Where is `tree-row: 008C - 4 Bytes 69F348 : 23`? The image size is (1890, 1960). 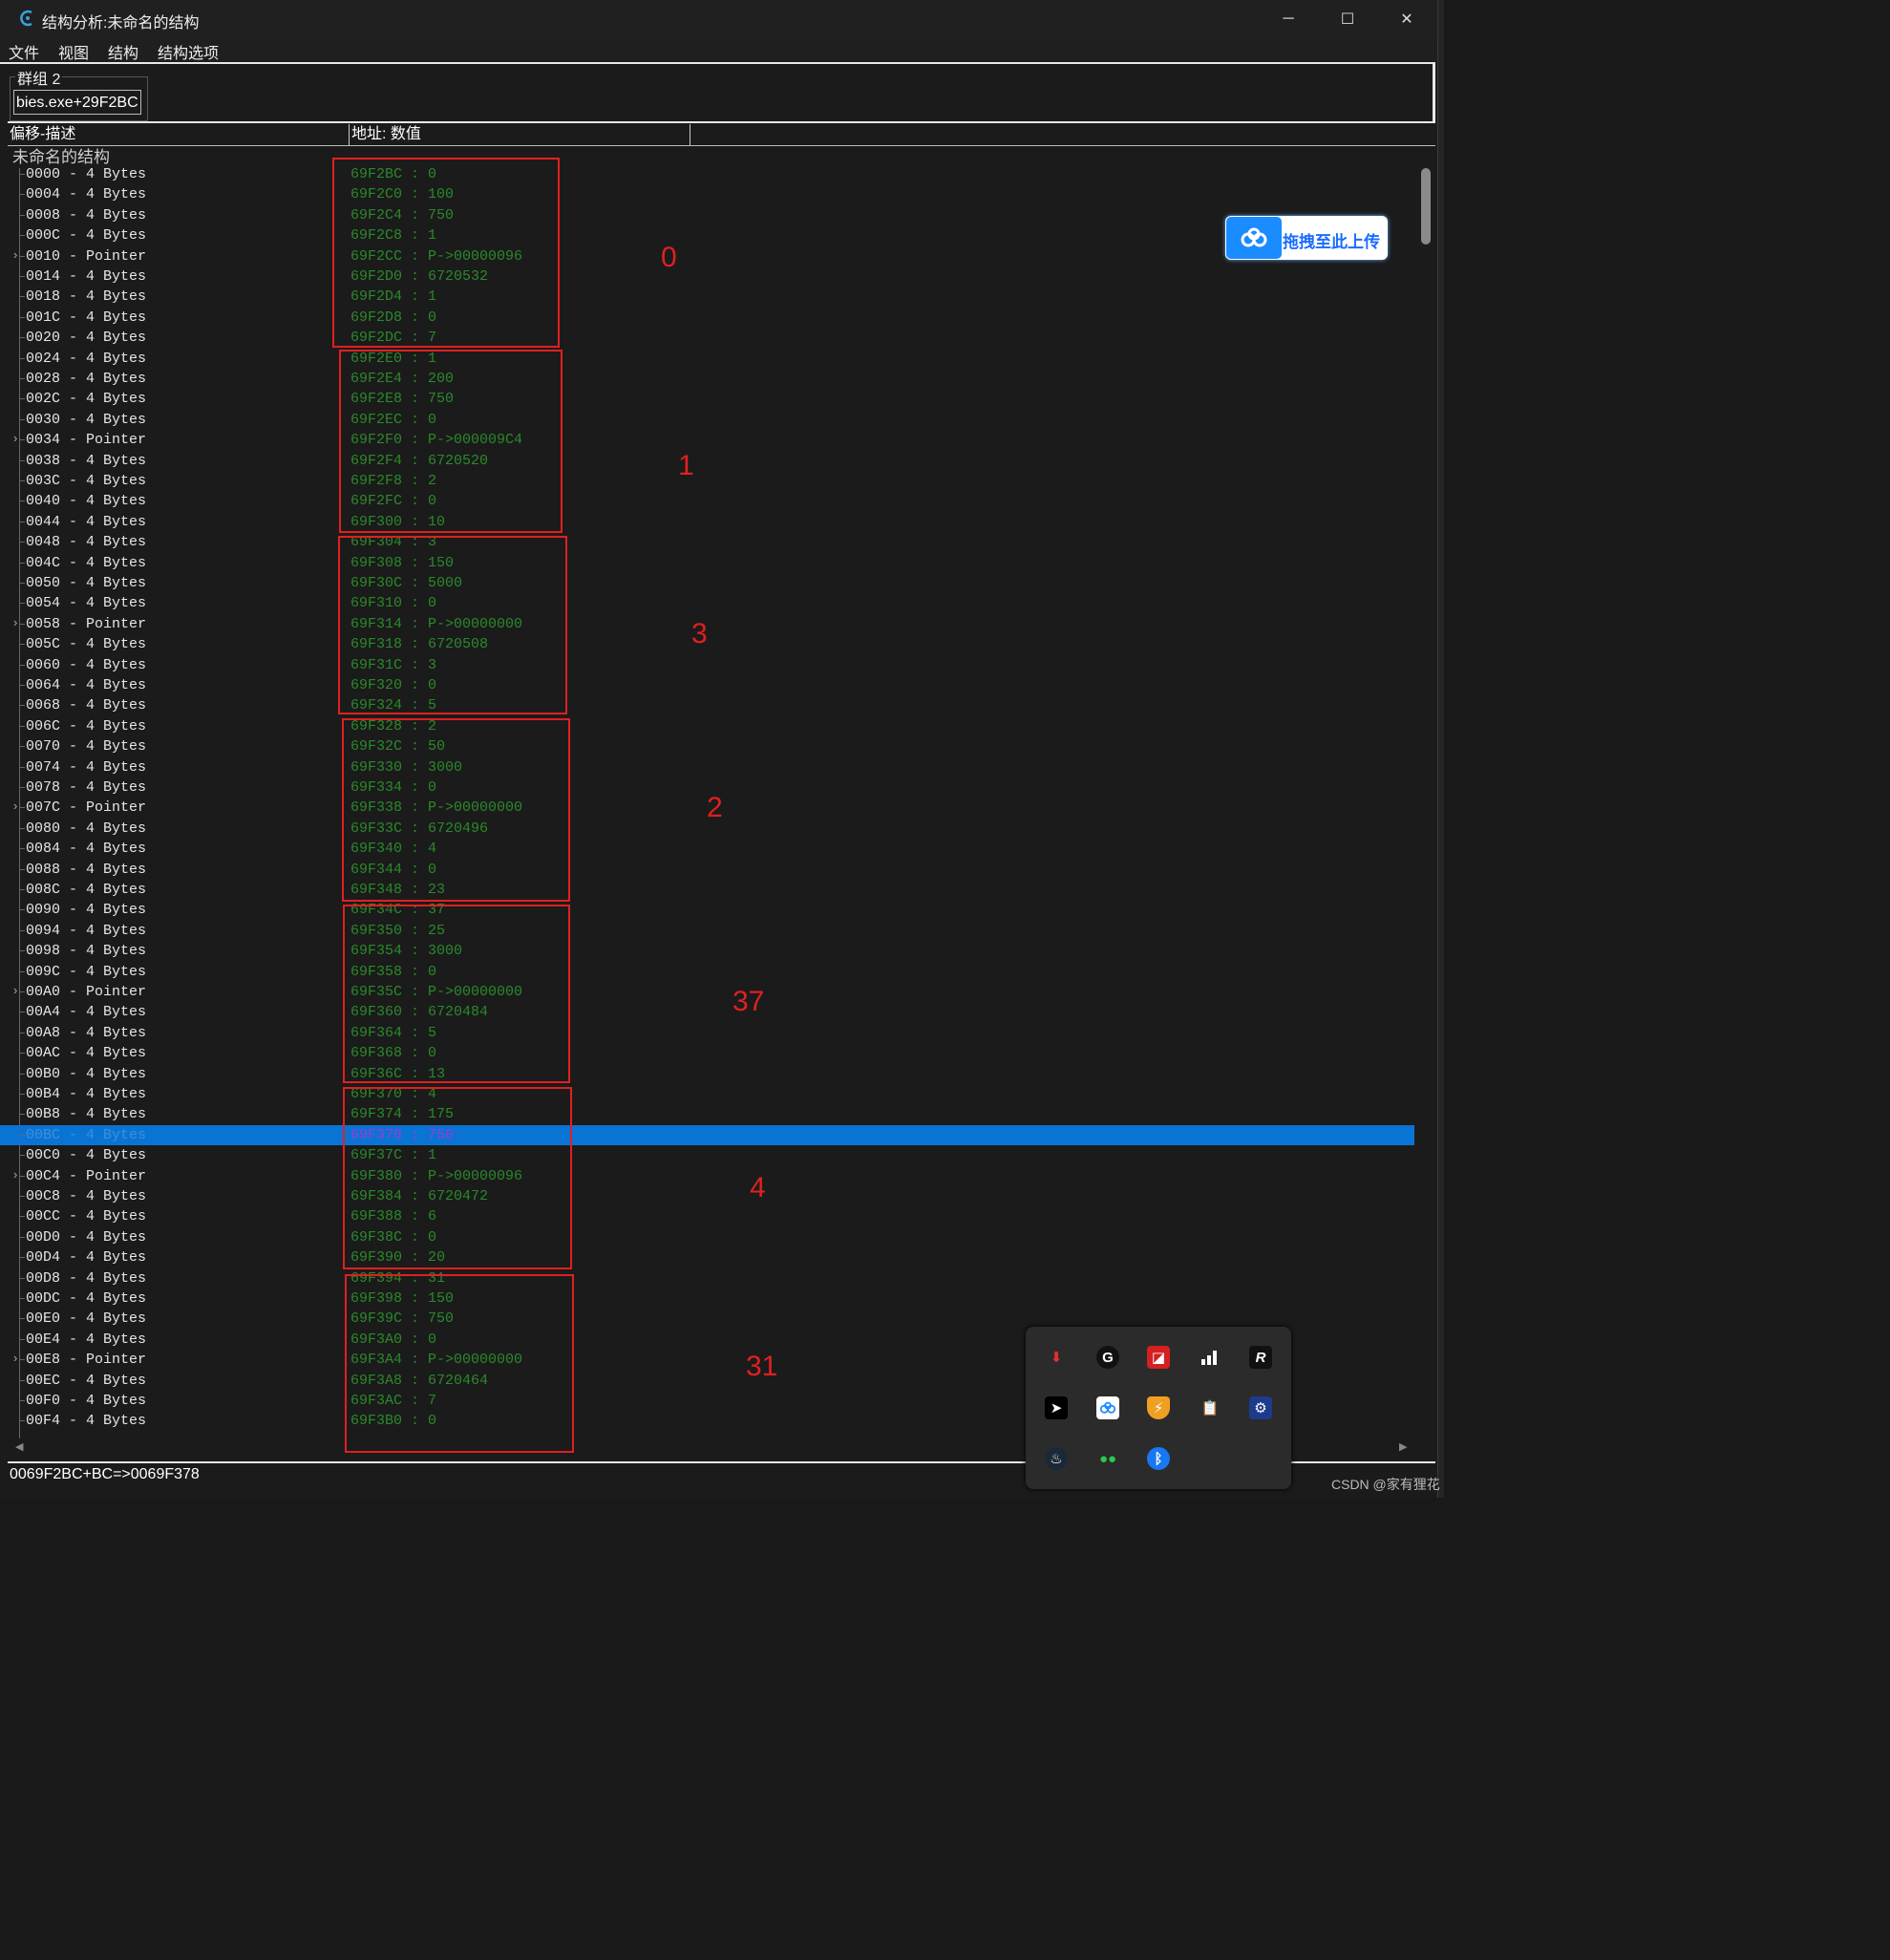 tree-row: 008C - 4 Bytes 69F348 : 23 is located at coordinates (707, 890).